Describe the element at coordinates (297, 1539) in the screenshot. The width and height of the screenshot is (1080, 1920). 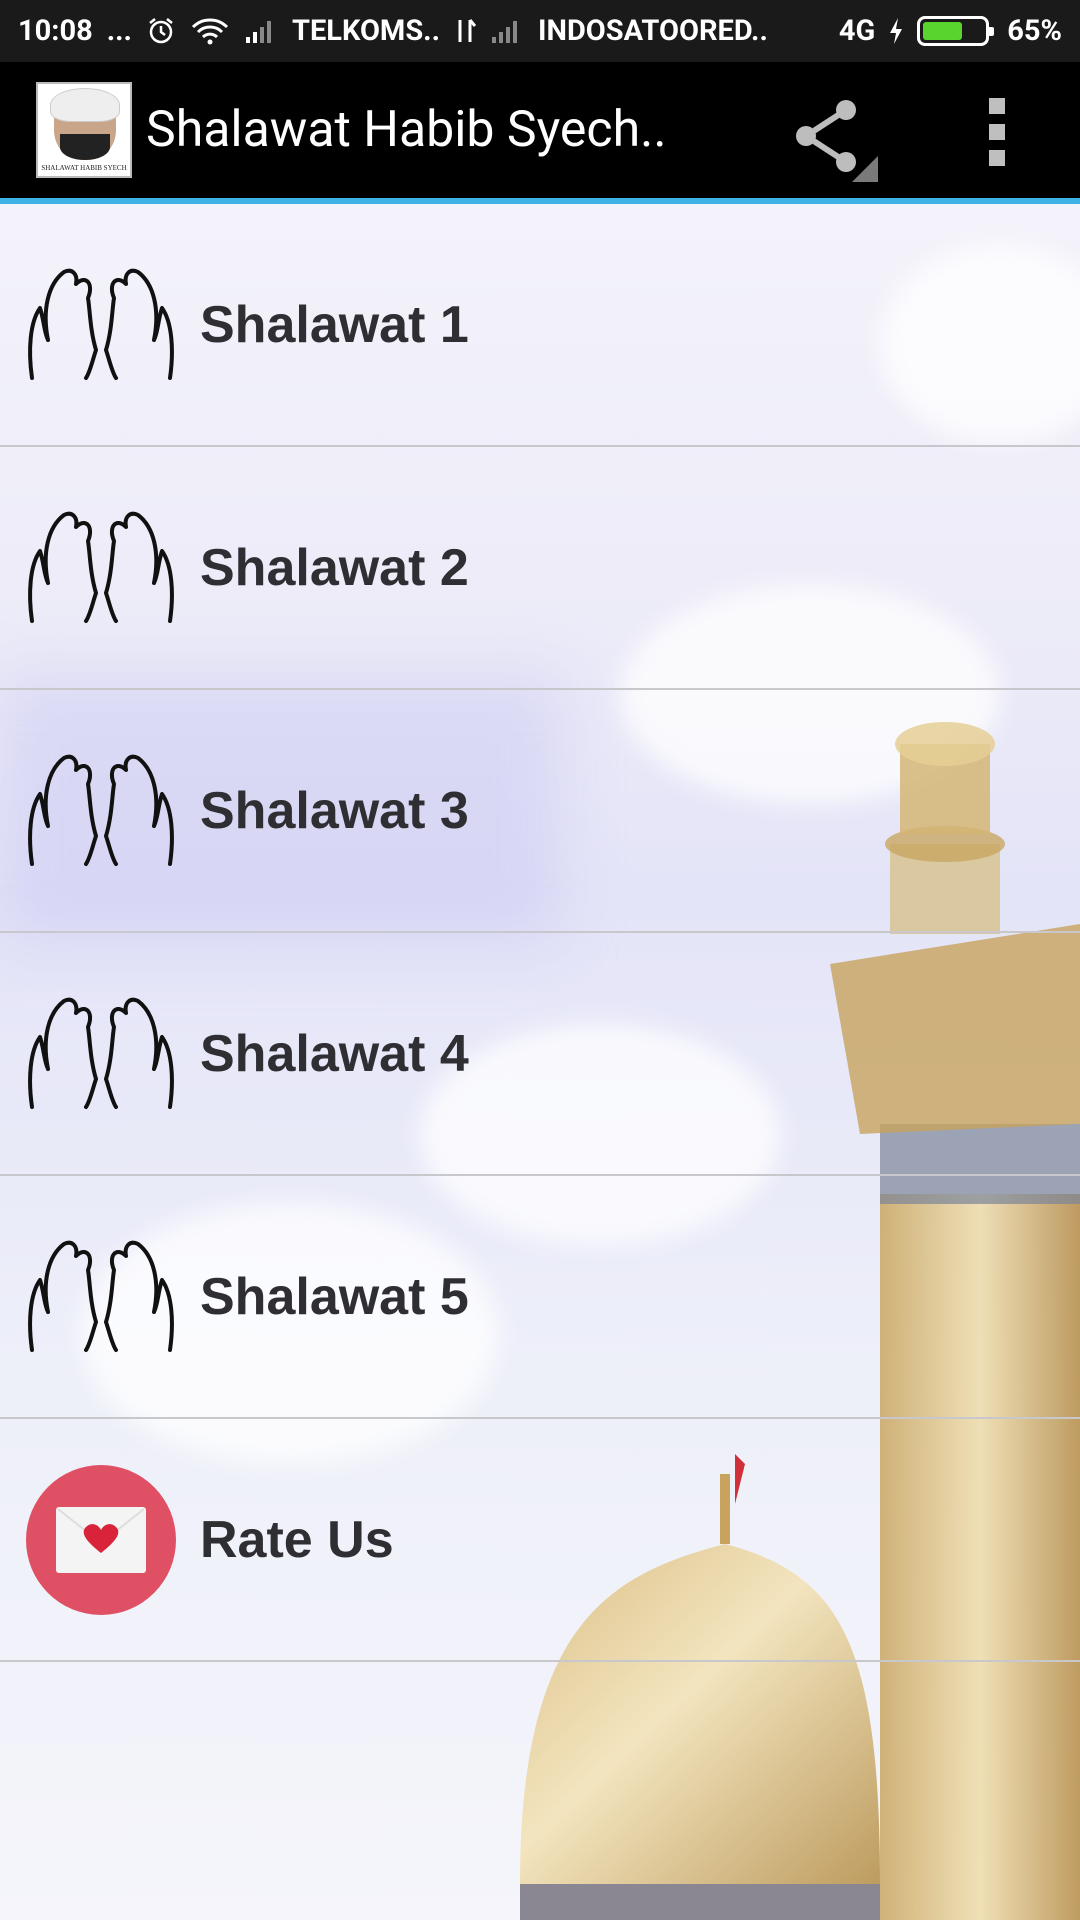
I see `menu-item-label: Rate Us` at that location.